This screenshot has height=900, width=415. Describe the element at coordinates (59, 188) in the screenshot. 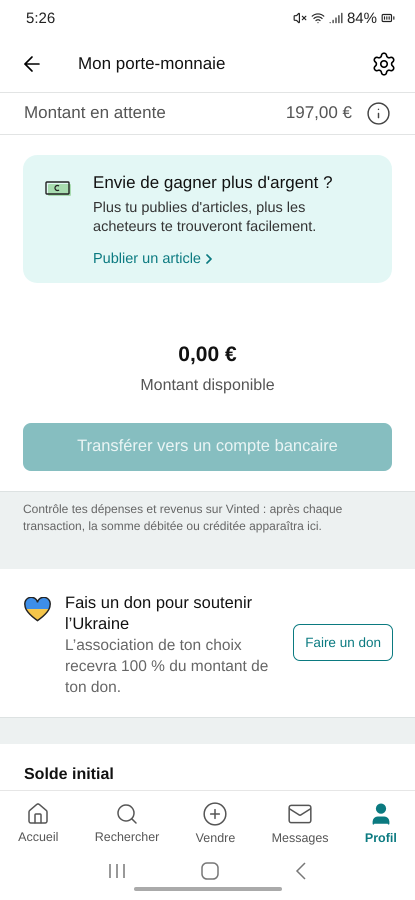

I see `banknote-icon` at that location.